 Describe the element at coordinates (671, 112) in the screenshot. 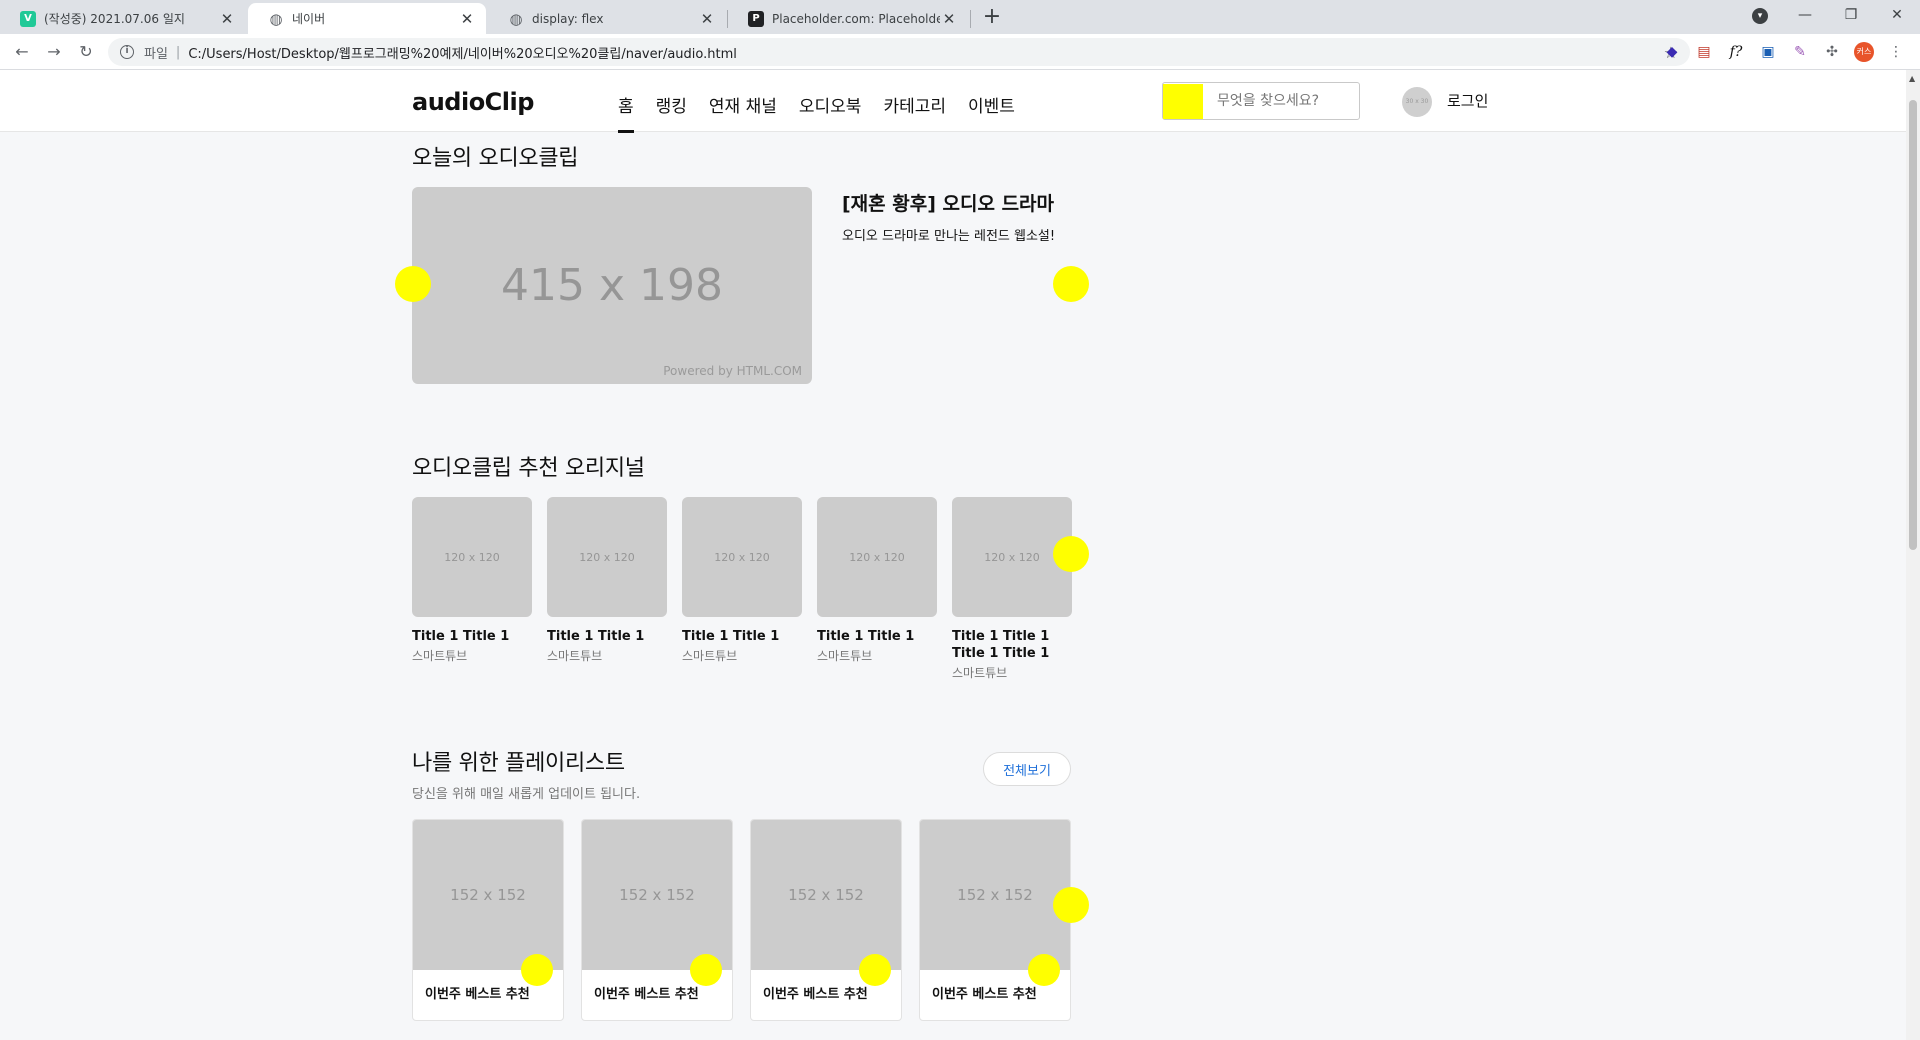

I see `nav-ranking: 랭킹` at that location.